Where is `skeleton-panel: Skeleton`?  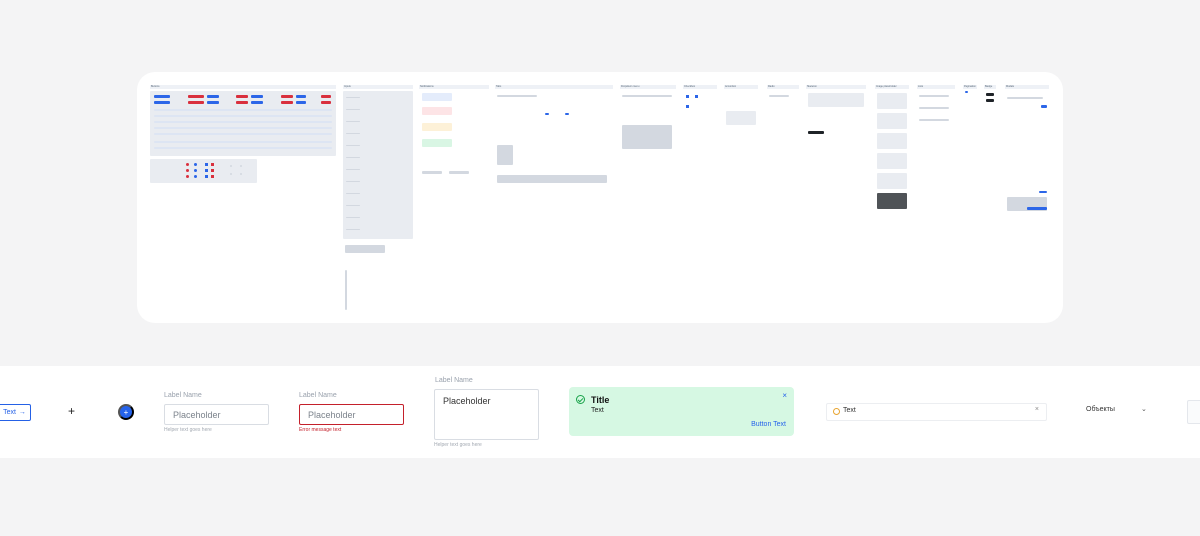 skeleton-panel: Skeleton is located at coordinates (836, 110).